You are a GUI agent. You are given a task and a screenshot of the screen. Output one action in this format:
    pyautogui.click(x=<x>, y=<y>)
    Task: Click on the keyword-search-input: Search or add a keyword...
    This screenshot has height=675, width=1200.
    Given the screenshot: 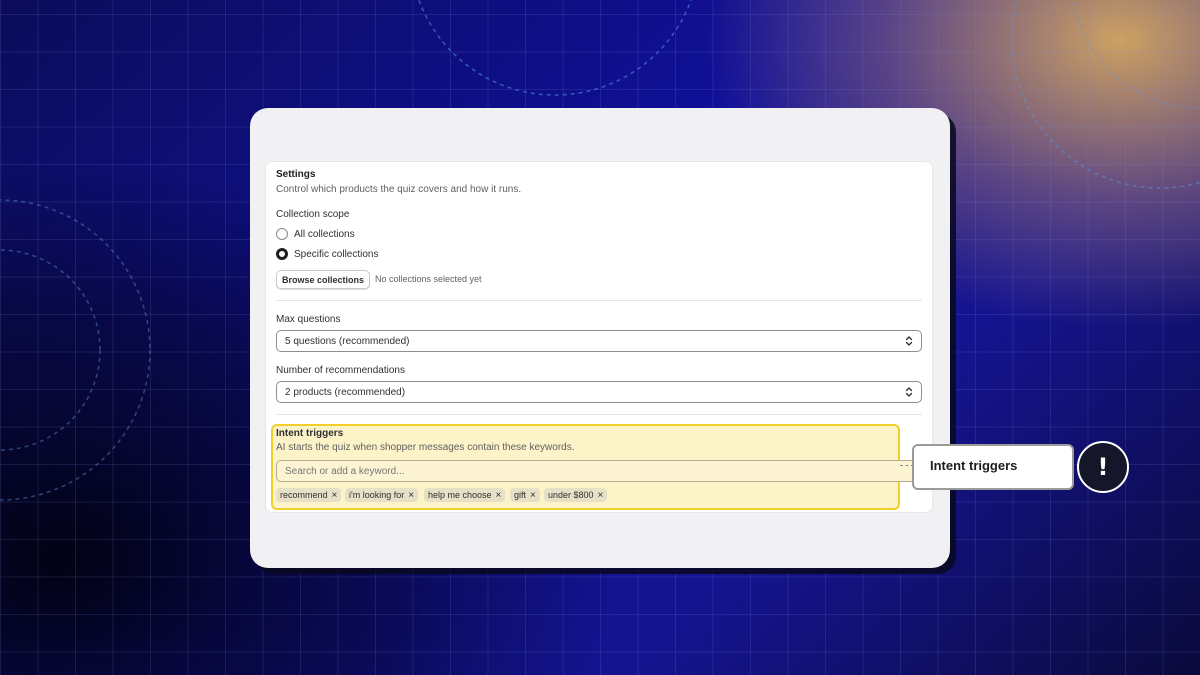 What is the action you would take?
    pyautogui.click(x=599, y=471)
    